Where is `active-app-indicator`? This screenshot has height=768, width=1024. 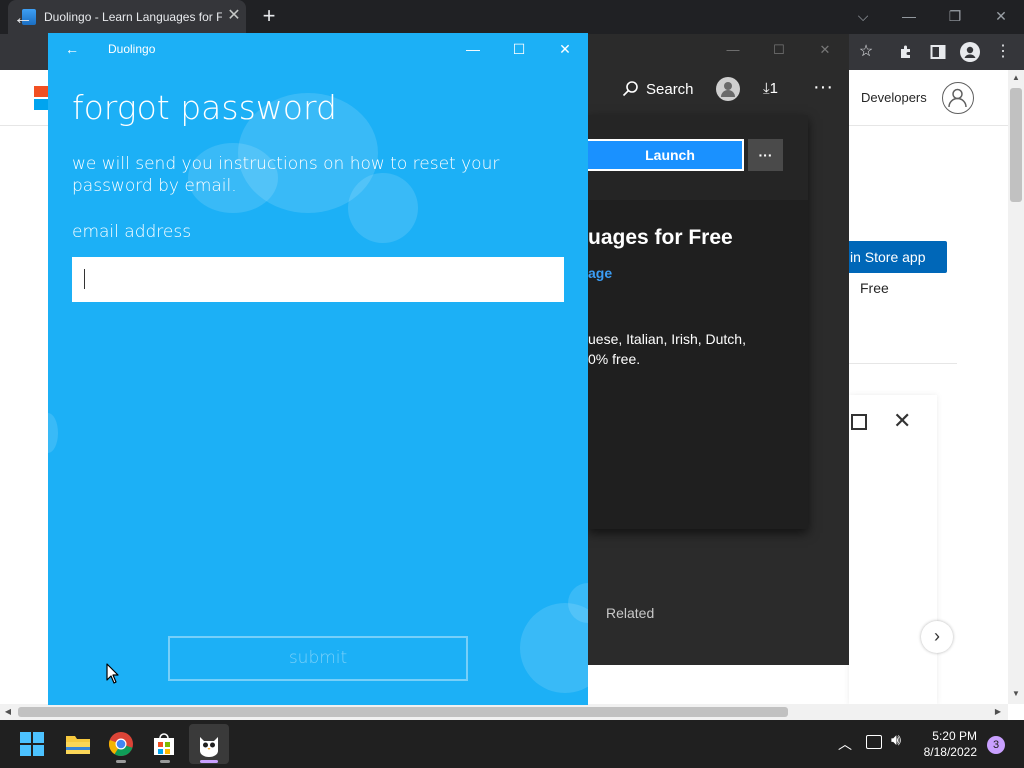
active-app-indicator is located at coordinates (209, 761).